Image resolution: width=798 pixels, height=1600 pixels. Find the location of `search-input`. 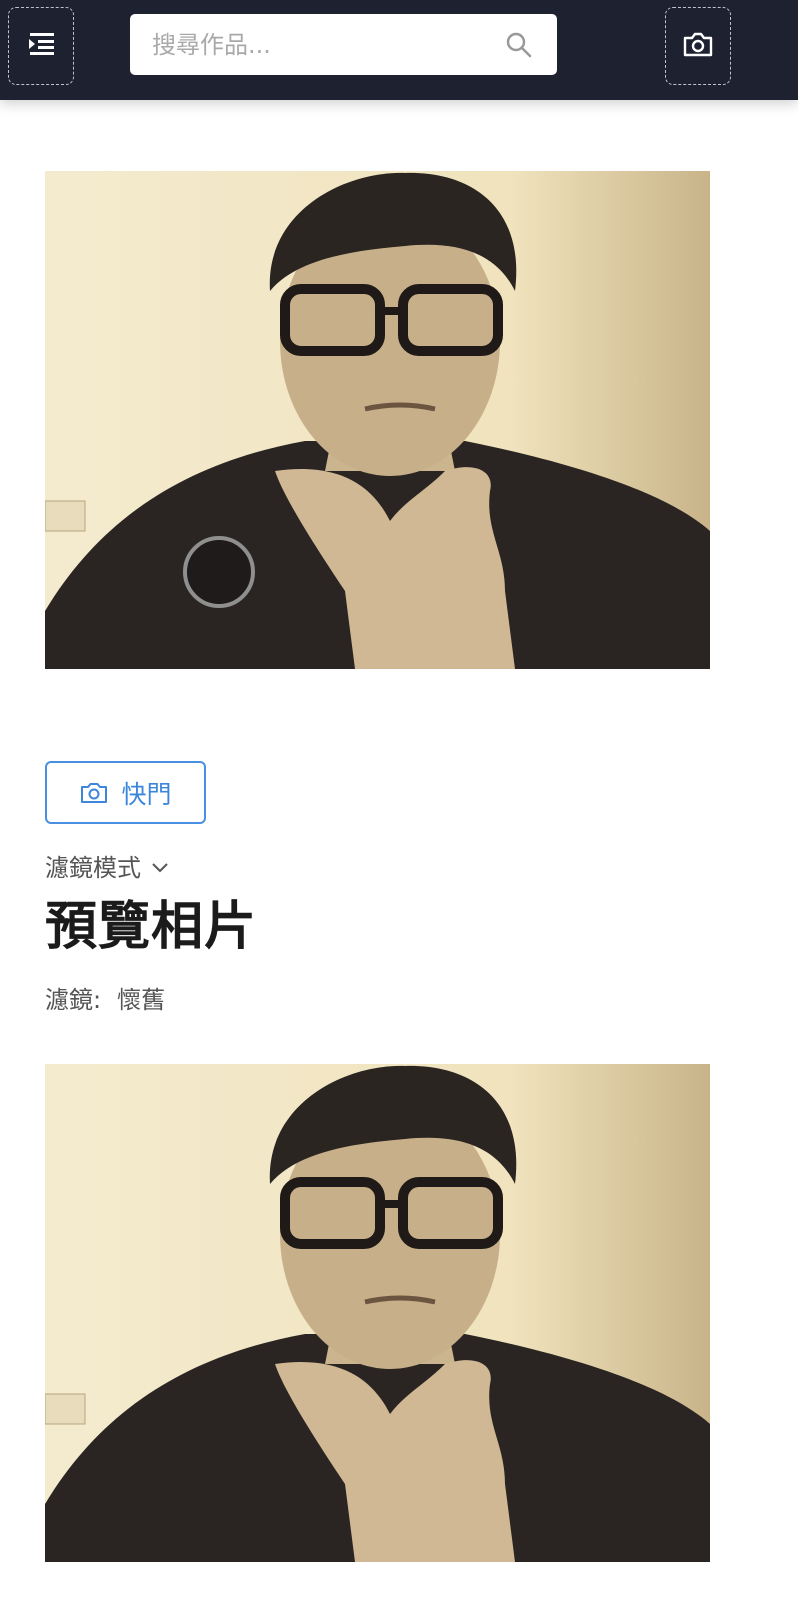

search-input is located at coordinates (327, 44).